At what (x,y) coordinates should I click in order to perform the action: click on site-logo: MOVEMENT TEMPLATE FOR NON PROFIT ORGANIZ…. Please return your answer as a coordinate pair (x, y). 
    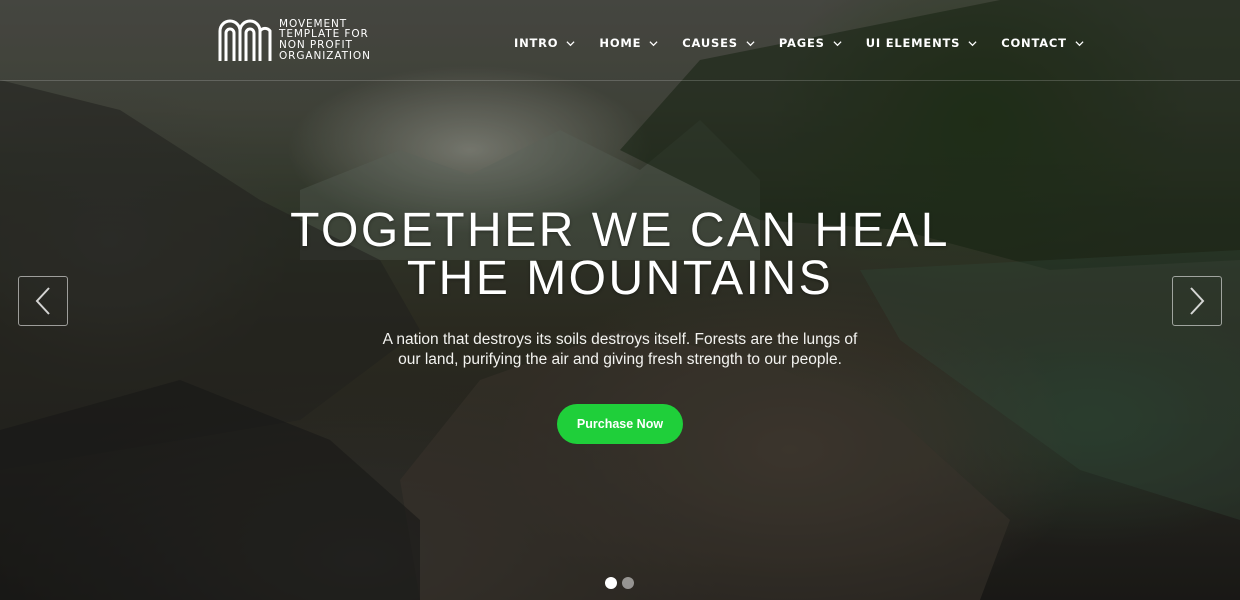
    Looking at the image, I should click on (294, 40).